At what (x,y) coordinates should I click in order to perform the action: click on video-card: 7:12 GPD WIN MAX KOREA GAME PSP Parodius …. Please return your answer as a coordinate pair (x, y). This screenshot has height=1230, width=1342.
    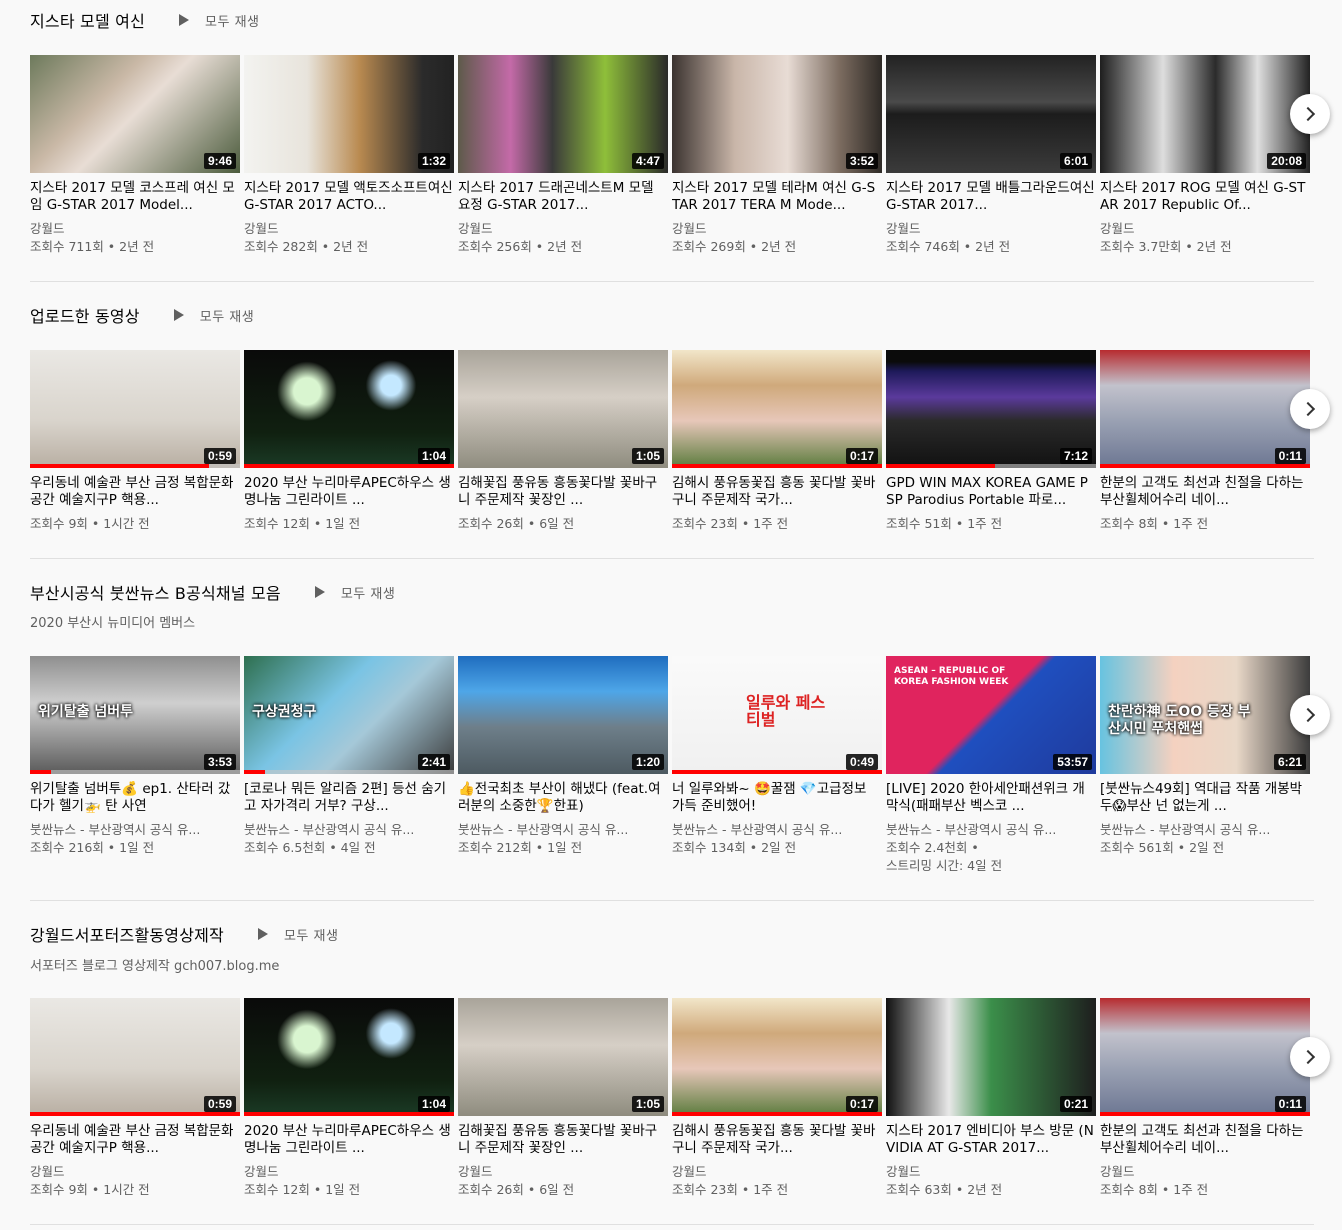
    Looking at the image, I should click on (991, 441).